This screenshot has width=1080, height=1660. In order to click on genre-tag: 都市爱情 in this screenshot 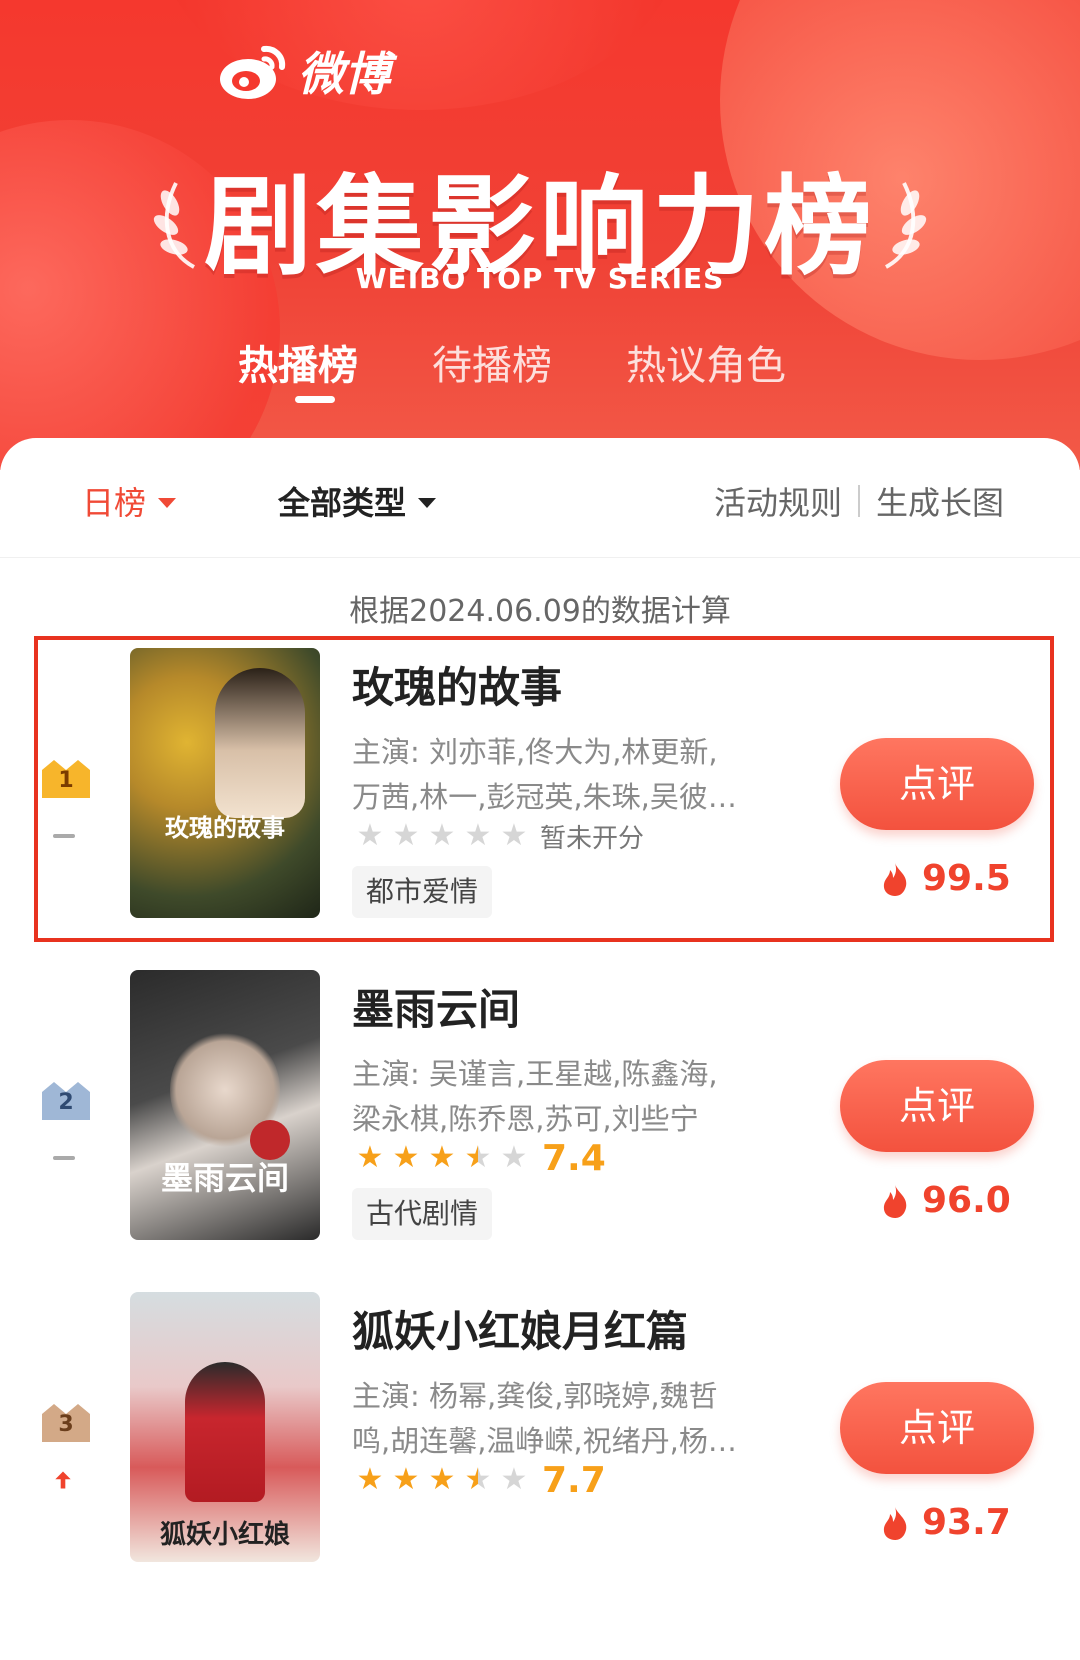, I will do `click(422, 892)`.